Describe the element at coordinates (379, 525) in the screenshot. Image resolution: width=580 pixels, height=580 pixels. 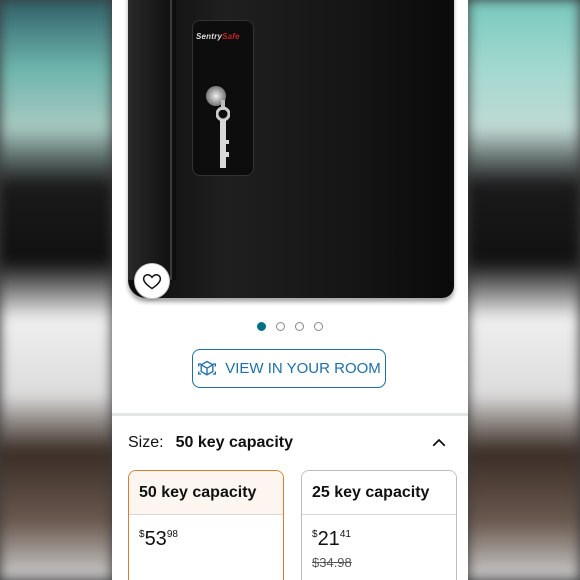
I see `size-option-25-key: 25 key capacity $2141 $34.98` at that location.